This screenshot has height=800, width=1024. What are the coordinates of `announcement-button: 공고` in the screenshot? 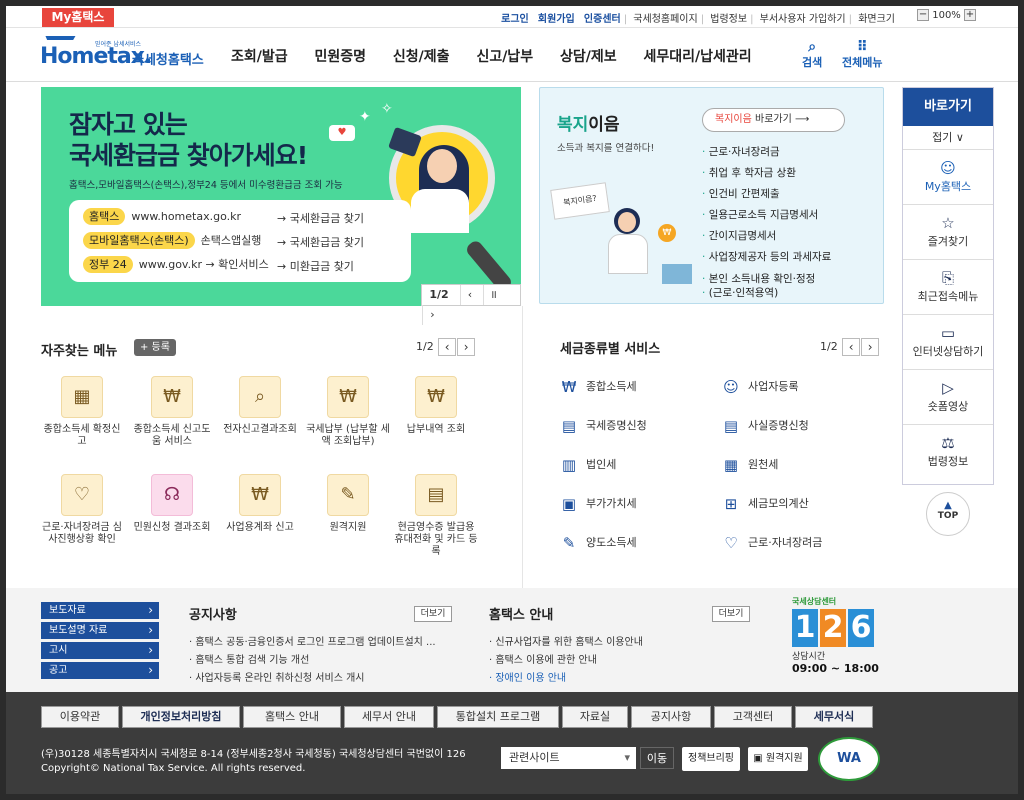 It's located at (100, 670).